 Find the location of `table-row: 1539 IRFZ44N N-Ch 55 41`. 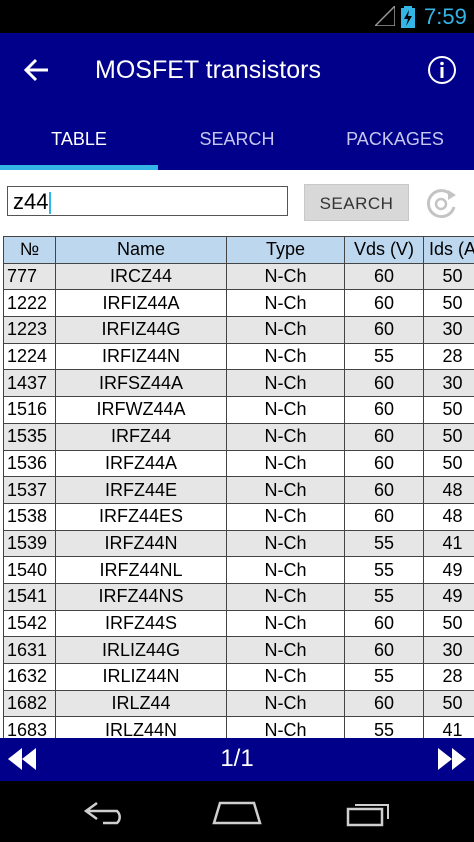

table-row: 1539 IRFZ44N N-Ch 55 41 is located at coordinates (238, 543).